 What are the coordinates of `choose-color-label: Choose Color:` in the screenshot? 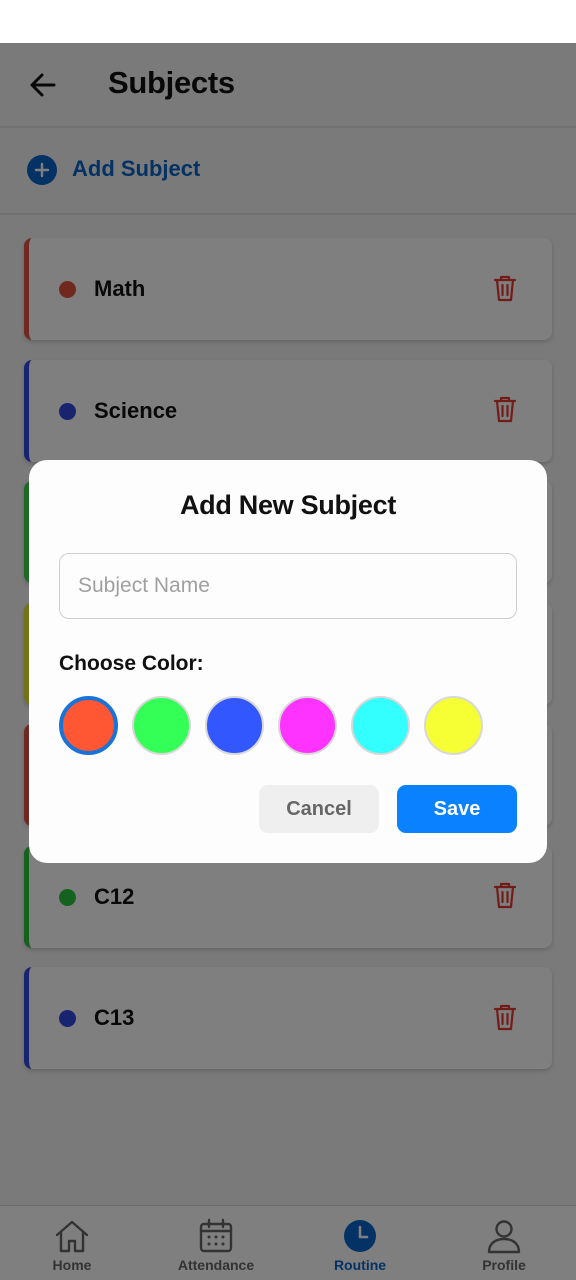 It's located at (131, 663).